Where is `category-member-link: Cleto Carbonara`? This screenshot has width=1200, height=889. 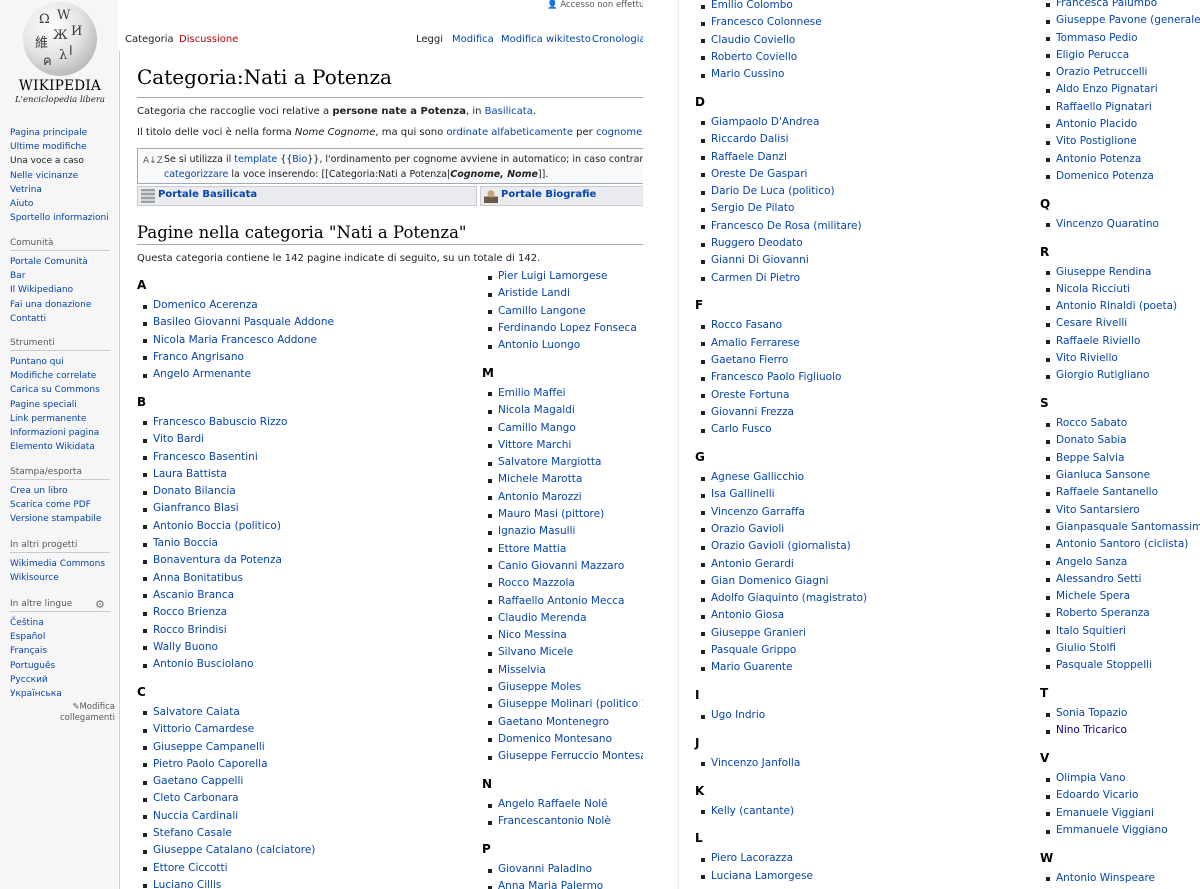
category-member-link: Cleto Carbonara is located at coordinates (297, 798).